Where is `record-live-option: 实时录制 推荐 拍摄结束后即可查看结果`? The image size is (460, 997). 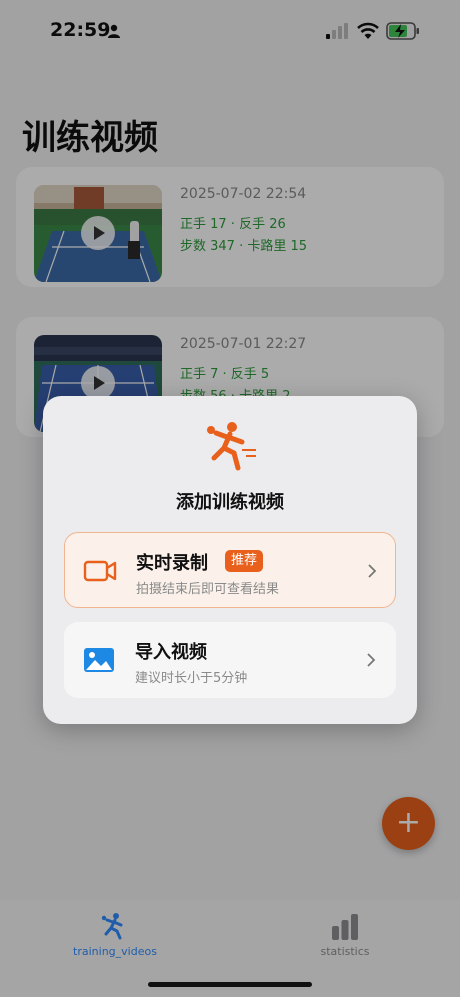 record-live-option: 实时录制 推荐 拍摄结束后即可查看结果 is located at coordinates (230, 570).